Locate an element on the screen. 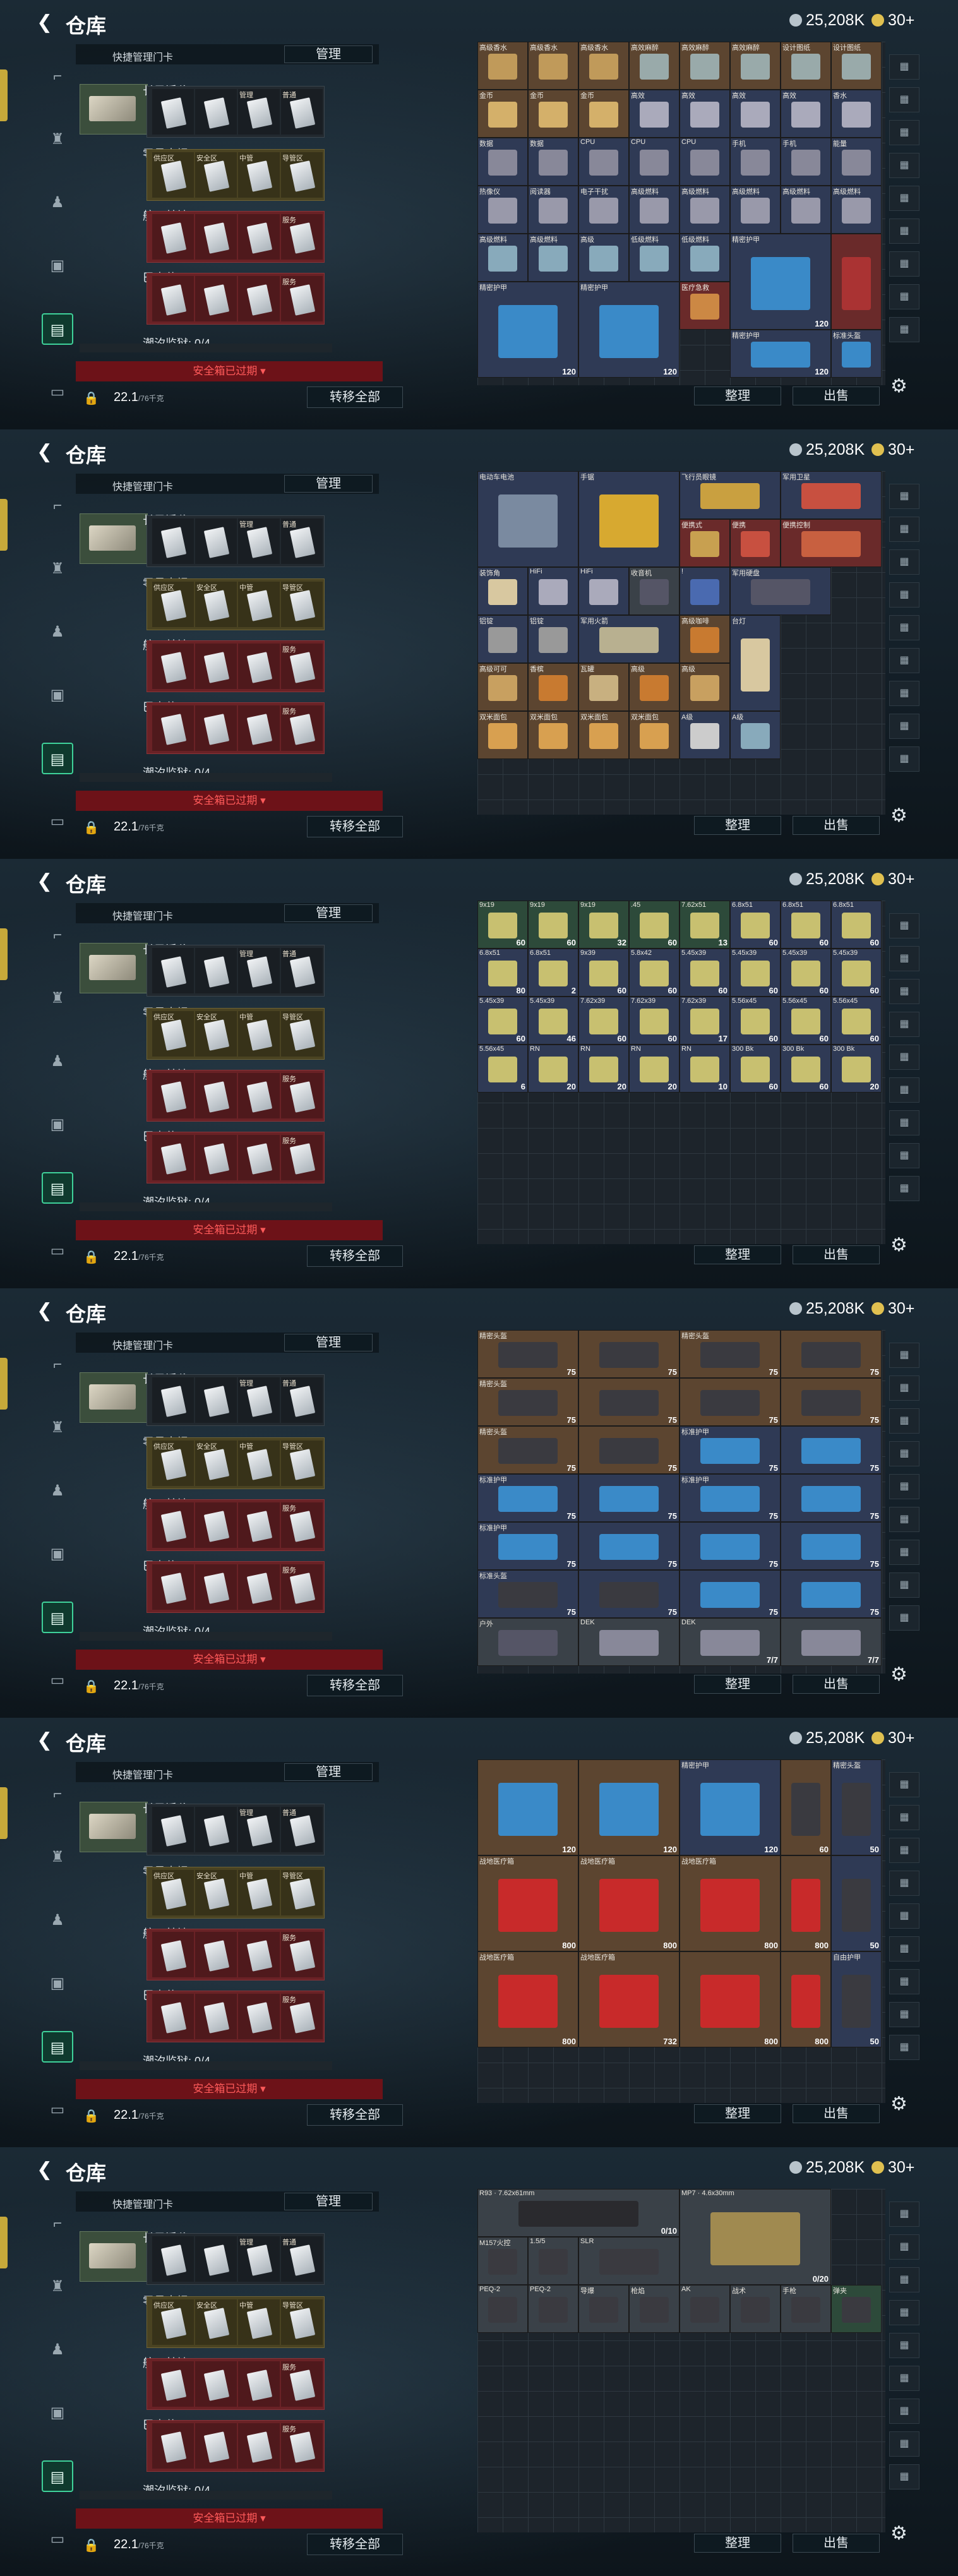 The image size is (958, 2576). inventory-item: 便携式 is located at coordinates (705, 543).